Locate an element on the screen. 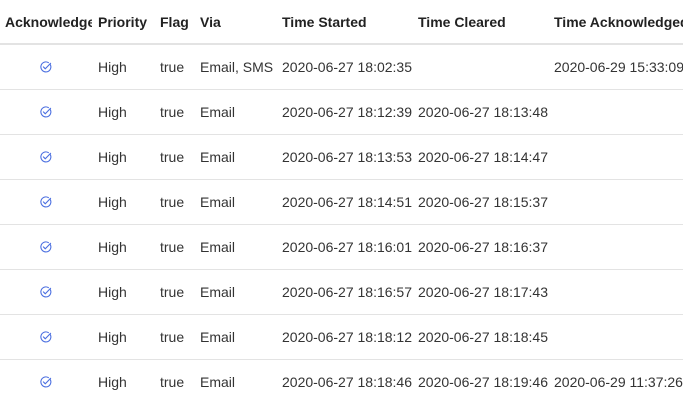  column-header-via: Via is located at coordinates (235, 22).